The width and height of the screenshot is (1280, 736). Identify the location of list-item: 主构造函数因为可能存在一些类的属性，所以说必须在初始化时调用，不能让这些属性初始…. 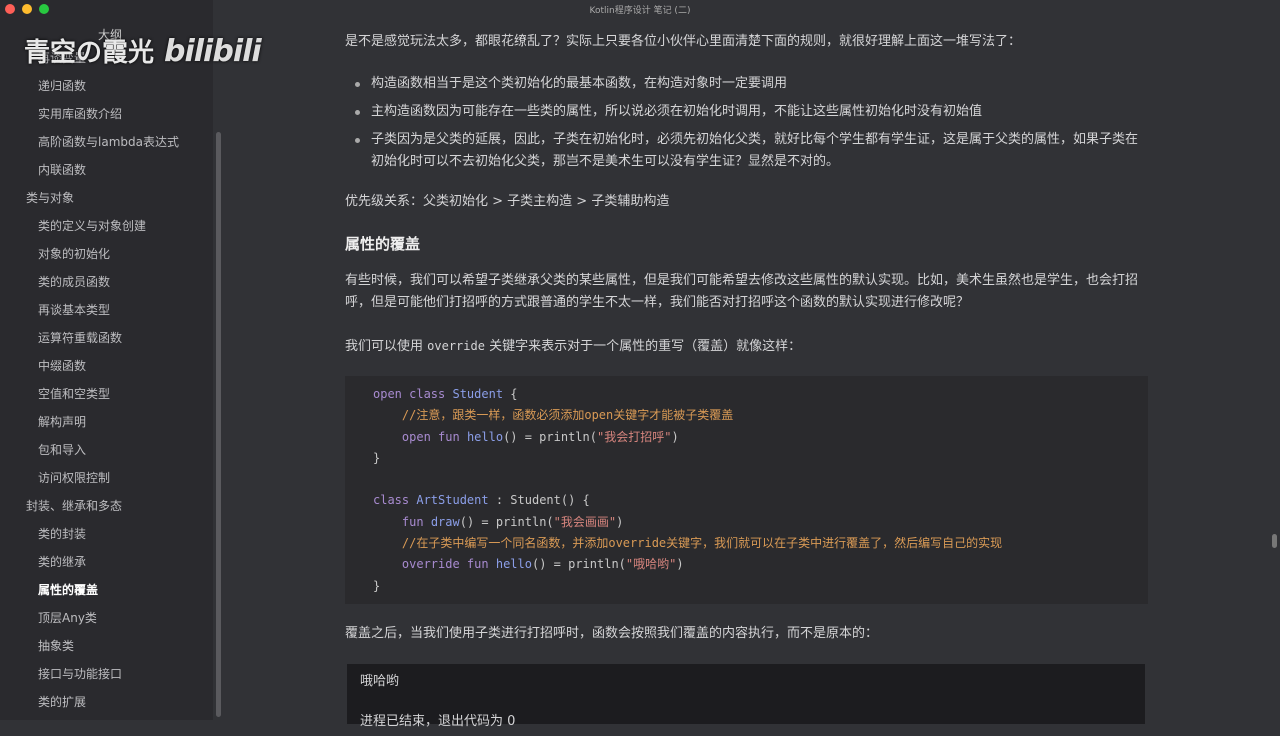
(745, 112).